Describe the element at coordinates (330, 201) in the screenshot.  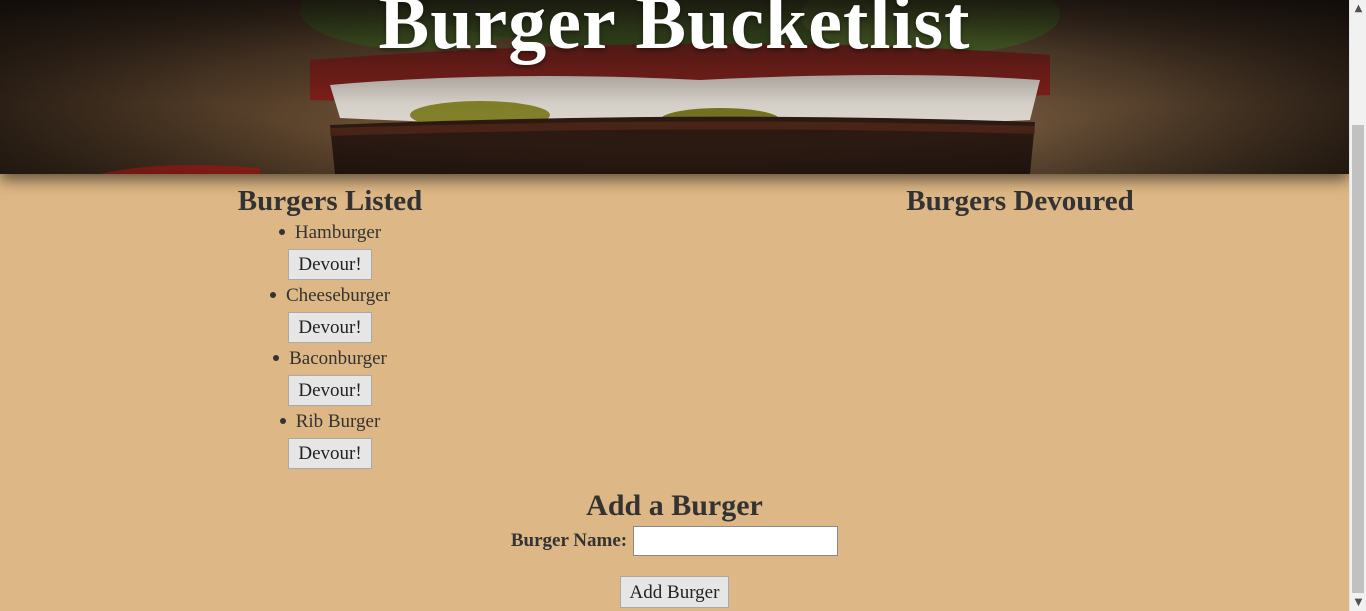
I see `burgers-listed-heading: Burgers Listed` at that location.